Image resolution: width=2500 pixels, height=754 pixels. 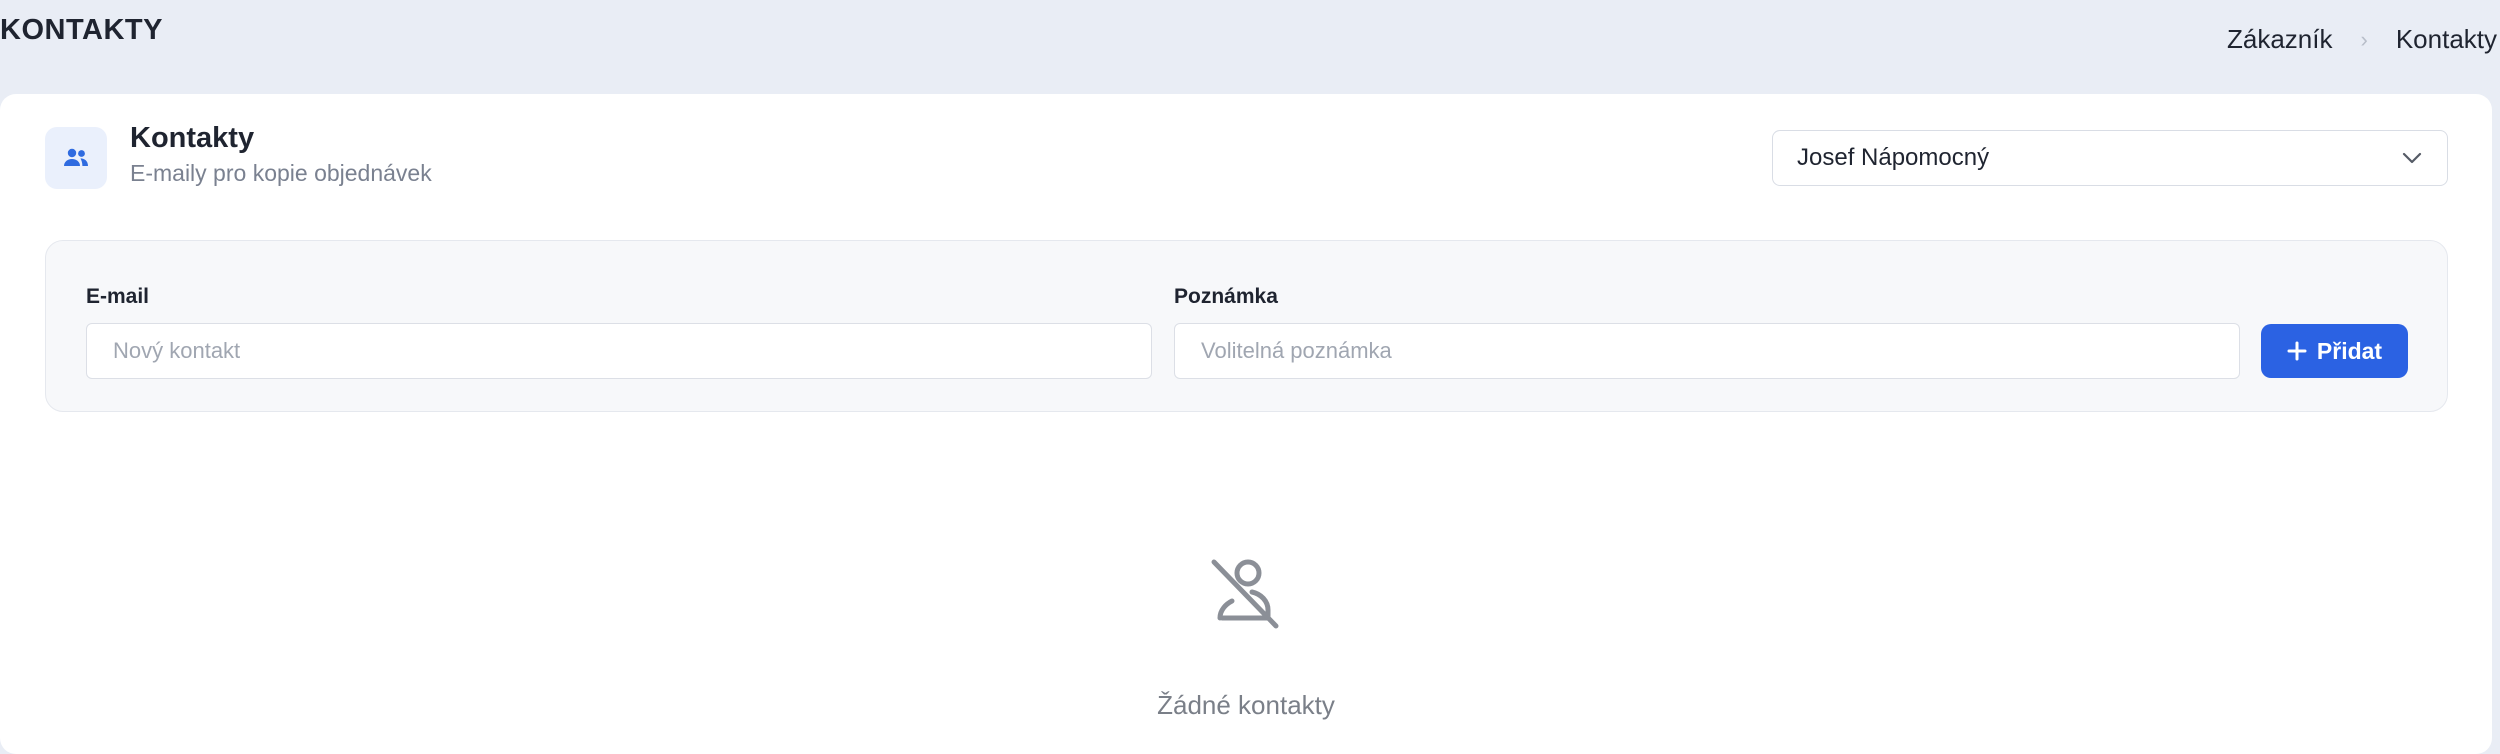 What do you see at coordinates (2280, 39) in the screenshot?
I see `breadcrumb-item-customer: Zákazník` at bounding box center [2280, 39].